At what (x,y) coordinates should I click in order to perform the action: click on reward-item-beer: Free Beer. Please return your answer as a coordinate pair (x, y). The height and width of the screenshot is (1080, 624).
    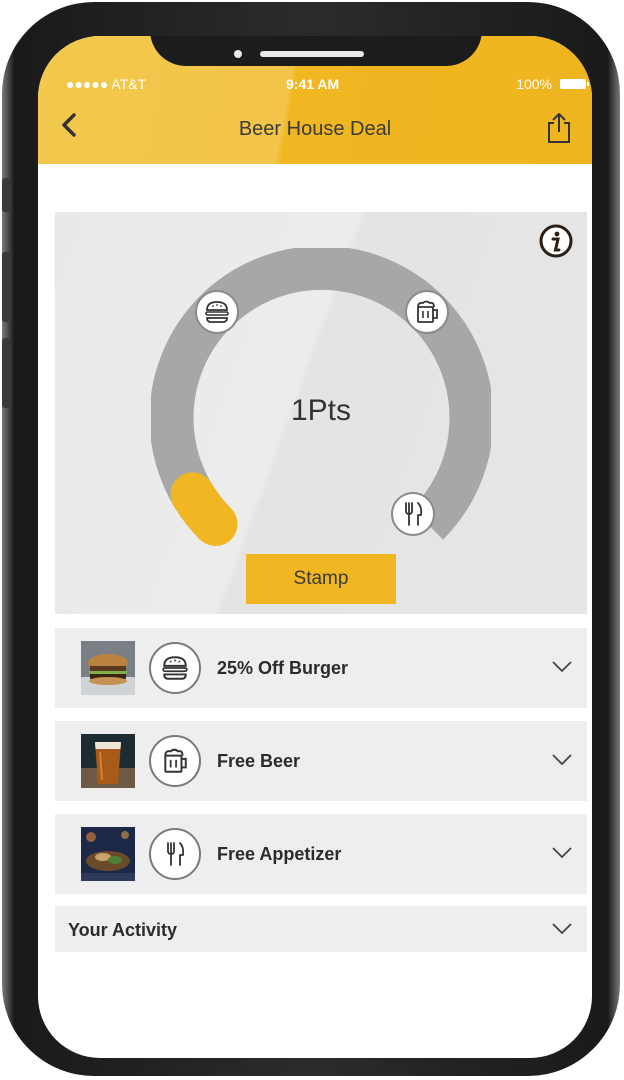
    Looking at the image, I should click on (321, 761).